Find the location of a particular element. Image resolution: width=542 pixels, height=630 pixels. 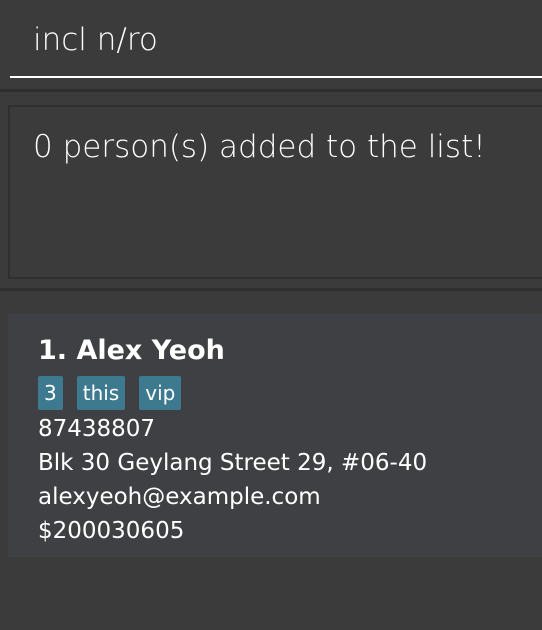

person-name: 1. Alex Yeoh is located at coordinates (131, 350).